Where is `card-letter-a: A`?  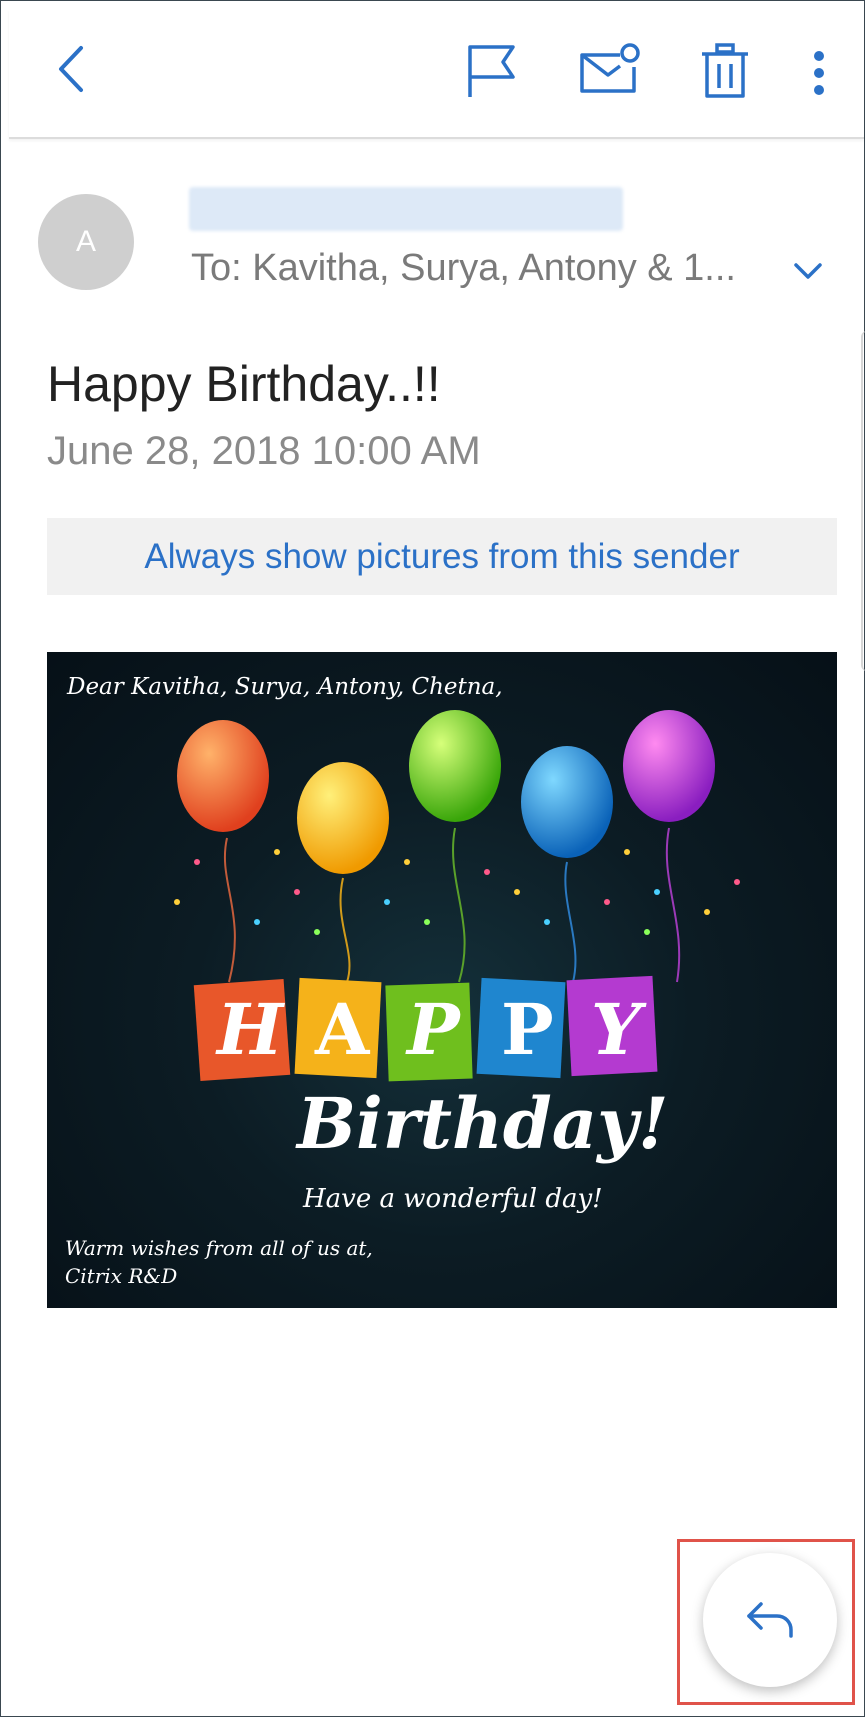 card-letter-a: A is located at coordinates (342, 1029).